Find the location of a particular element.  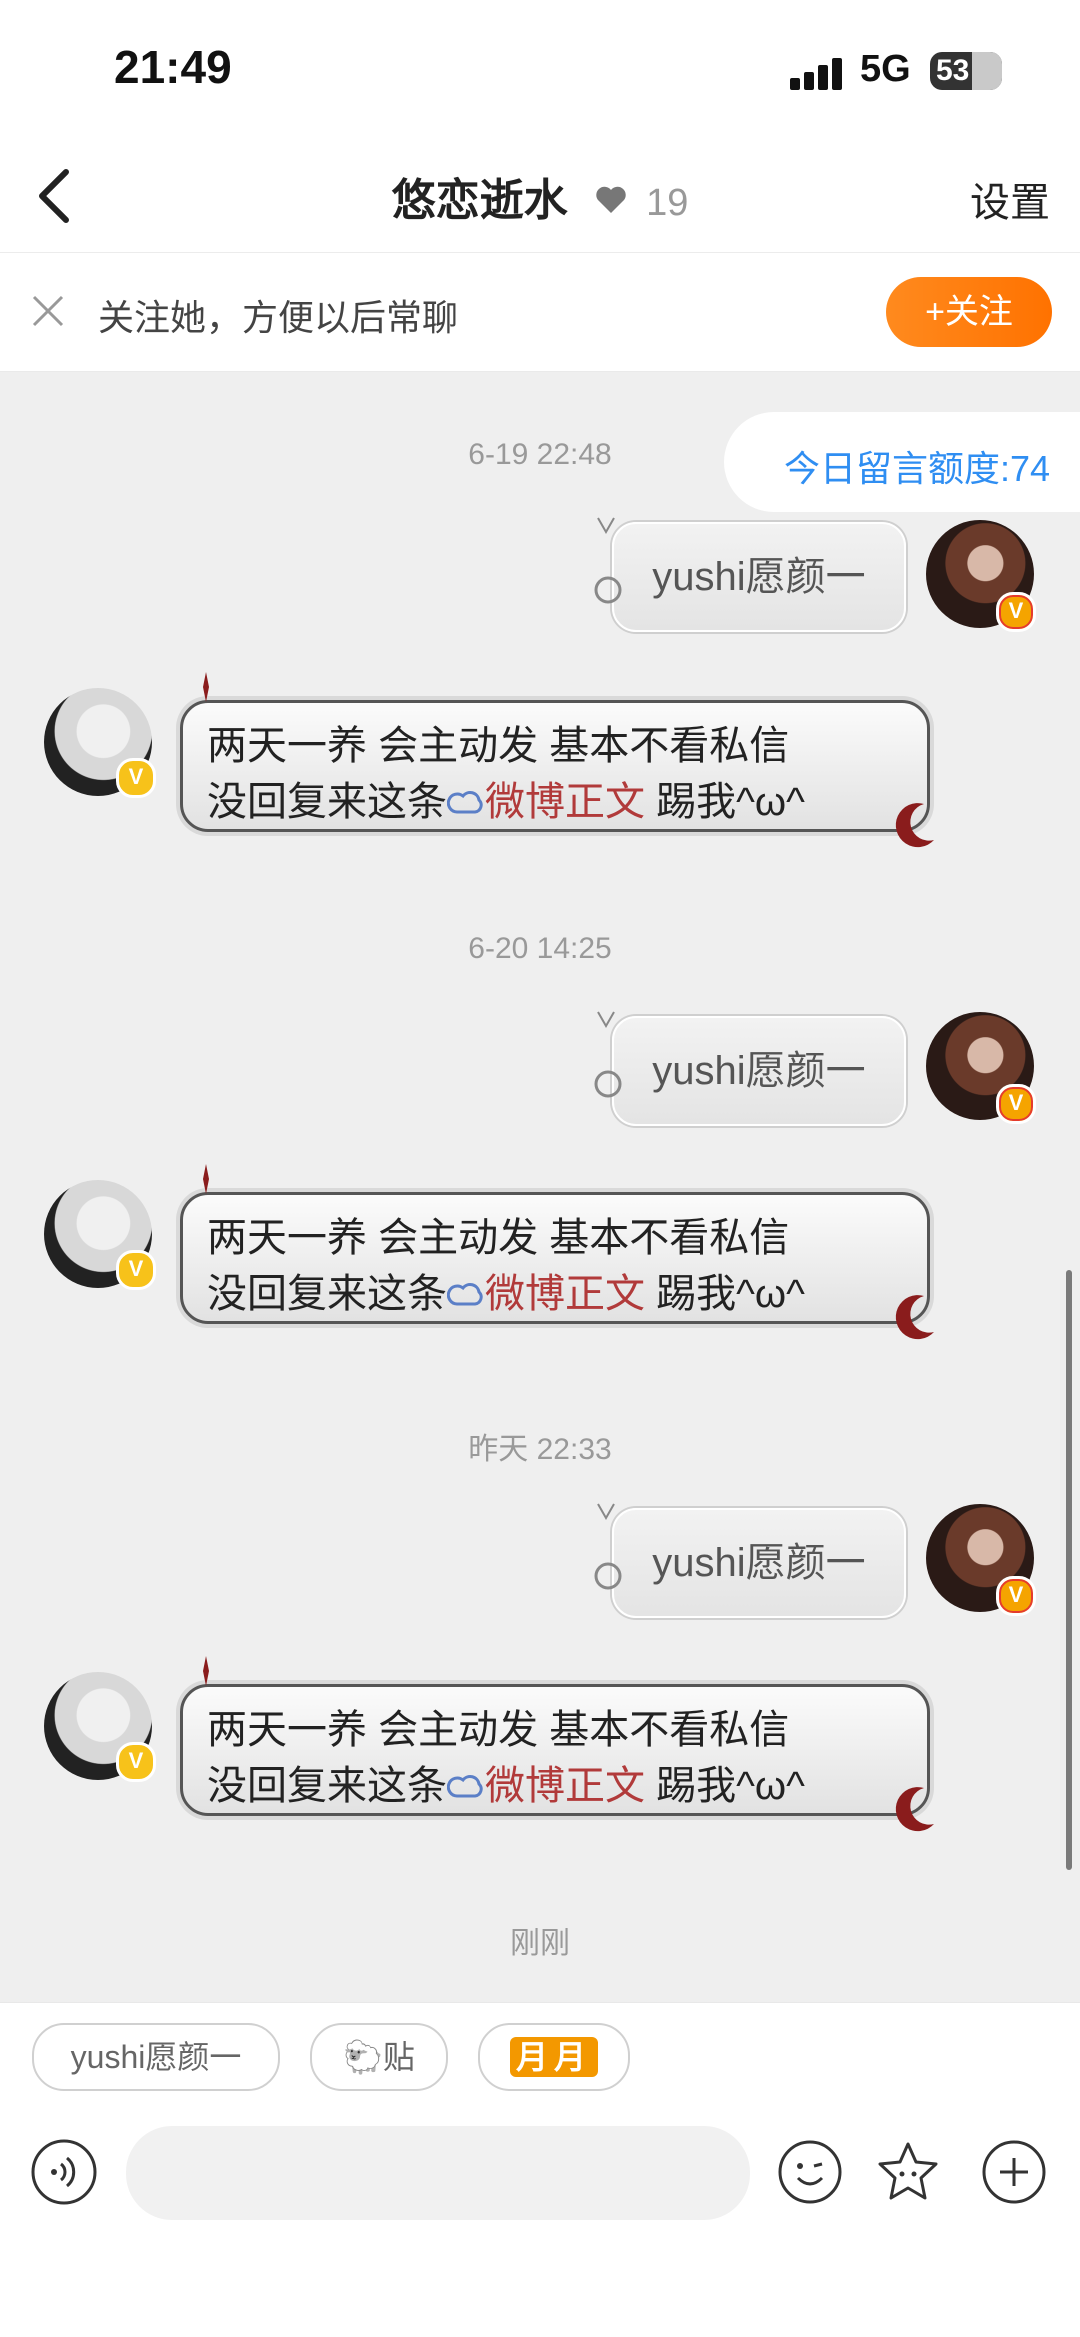

network-type: 5G is located at coordinates (885, 69).